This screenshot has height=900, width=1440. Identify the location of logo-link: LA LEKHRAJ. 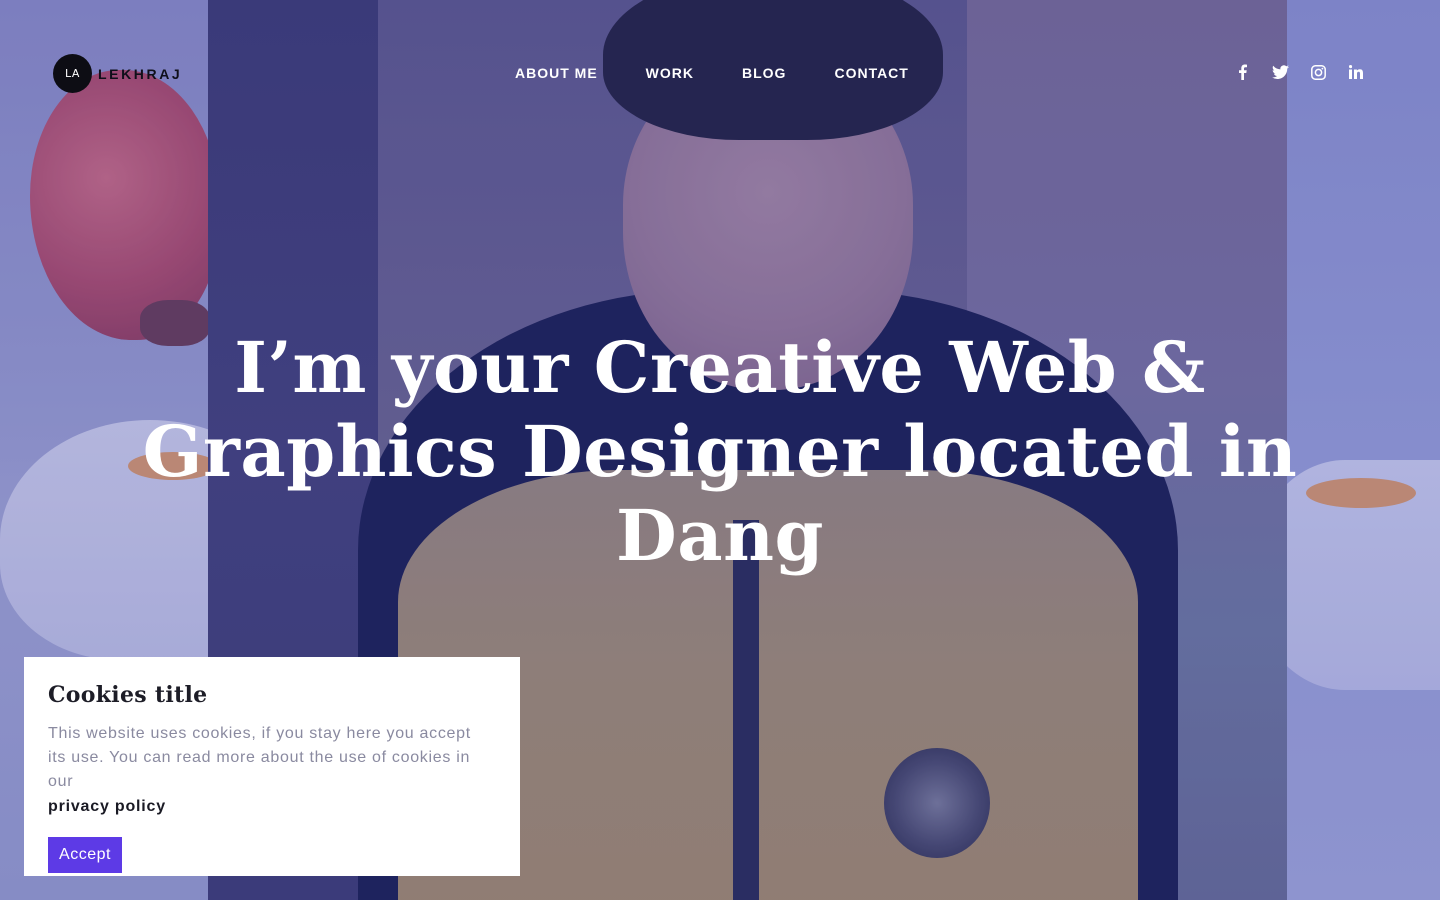
(117, 73).